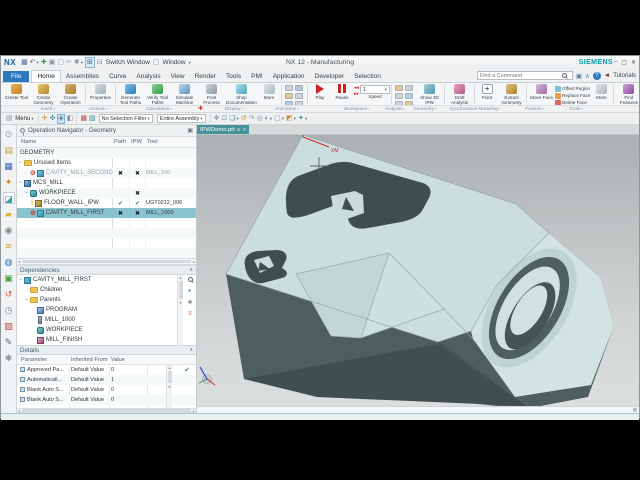 This screenshot has width=640, height=480. What do you see at coordinates (223, 129) in the screenshot?
I see `part-tab: IPWDemo.prt ⊙ ✕` at bounding box center [223, 129].